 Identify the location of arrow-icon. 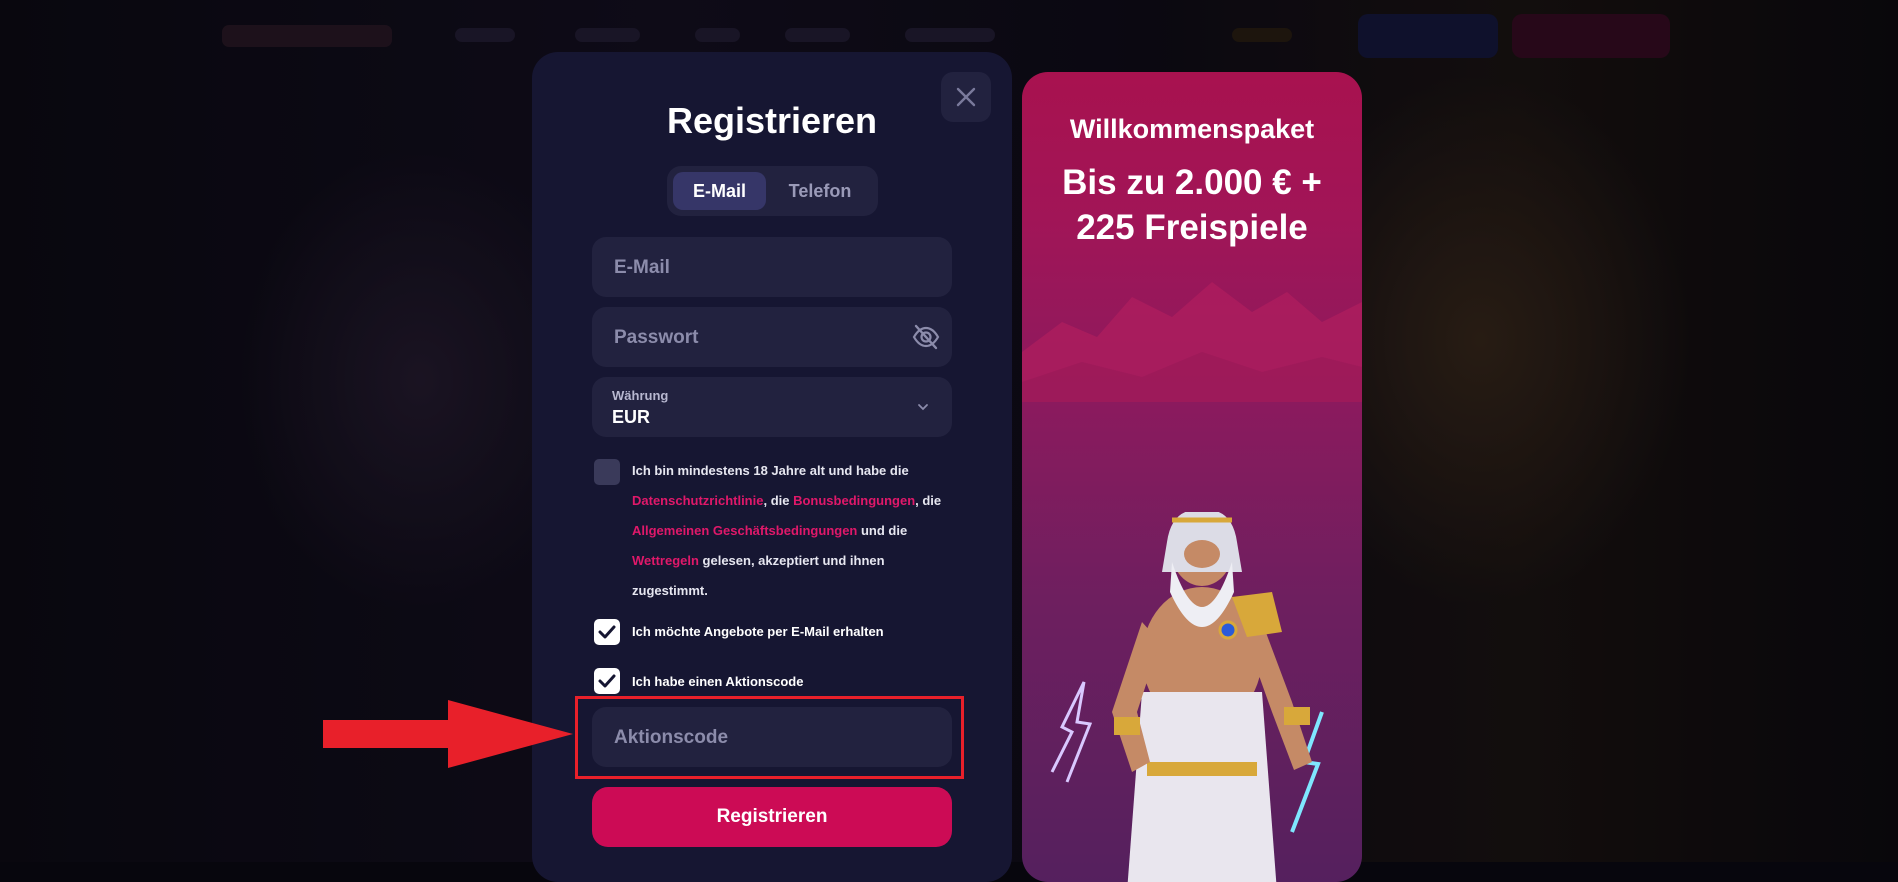
(448, 734).